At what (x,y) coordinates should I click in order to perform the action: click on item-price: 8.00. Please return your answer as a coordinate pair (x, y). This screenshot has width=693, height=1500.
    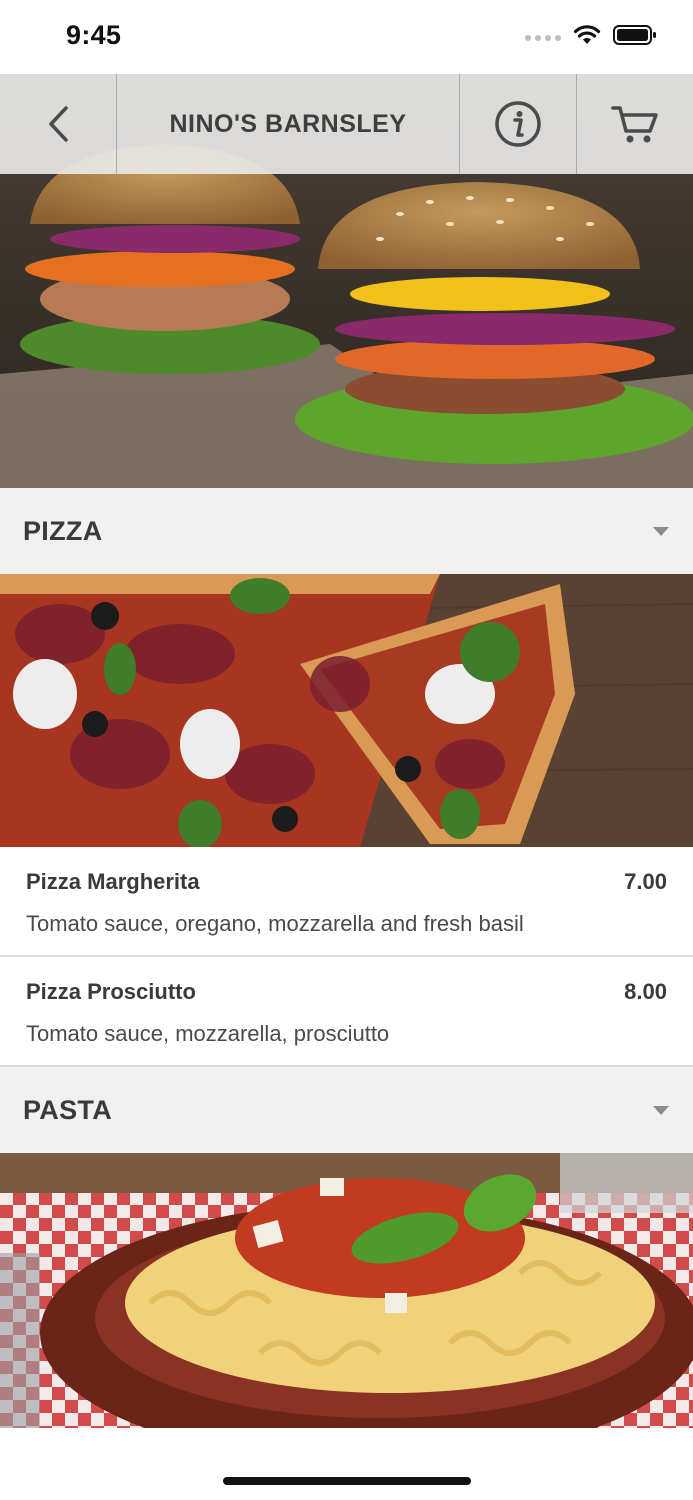
    Looking at the image, I should click on (645, 991).